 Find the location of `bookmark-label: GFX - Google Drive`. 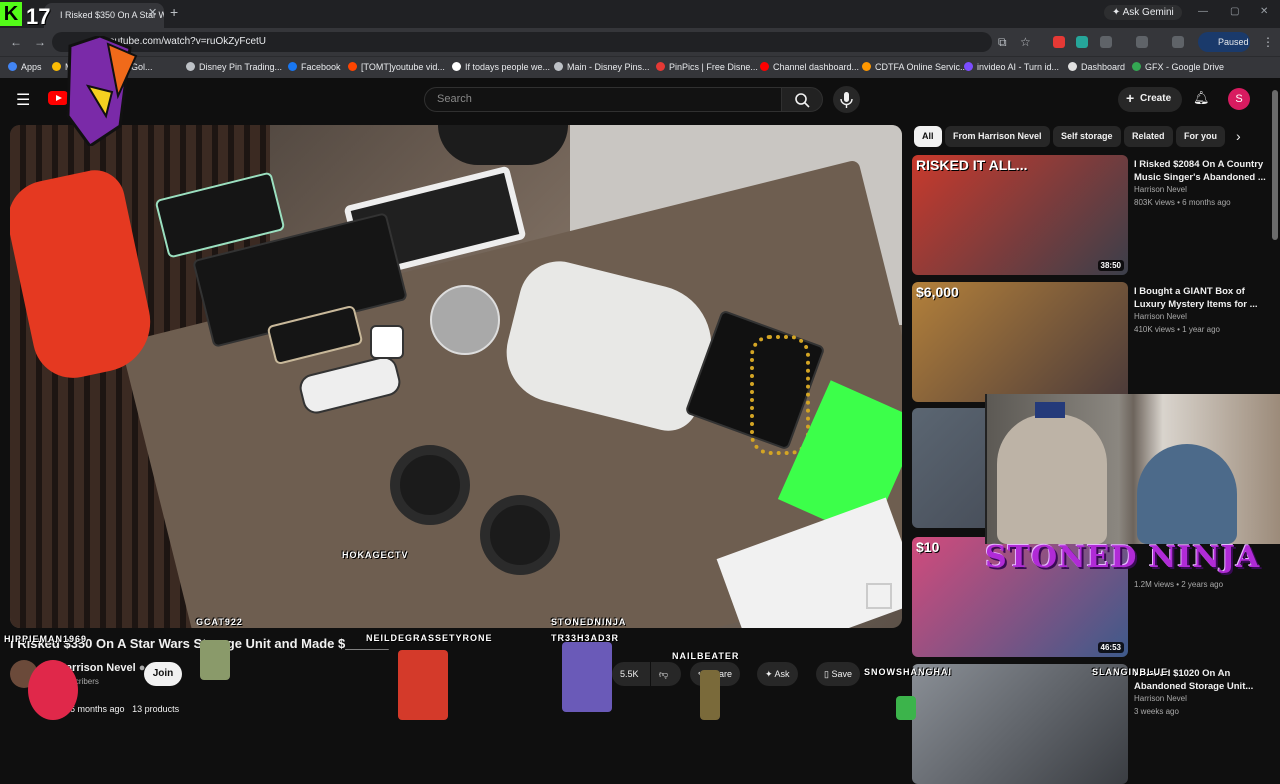

bookmark-label: GFX - Google Drive is located at coordinates (1185, 67).